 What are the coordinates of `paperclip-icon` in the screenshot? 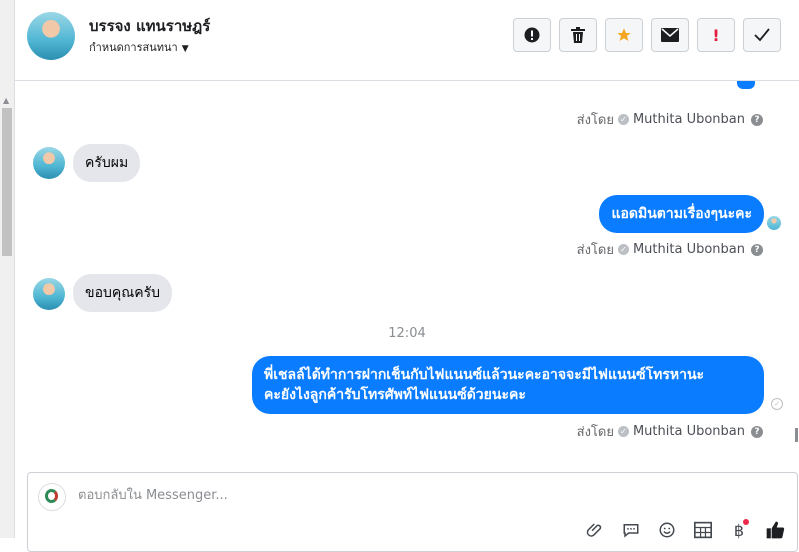 It's located at (594, 530).